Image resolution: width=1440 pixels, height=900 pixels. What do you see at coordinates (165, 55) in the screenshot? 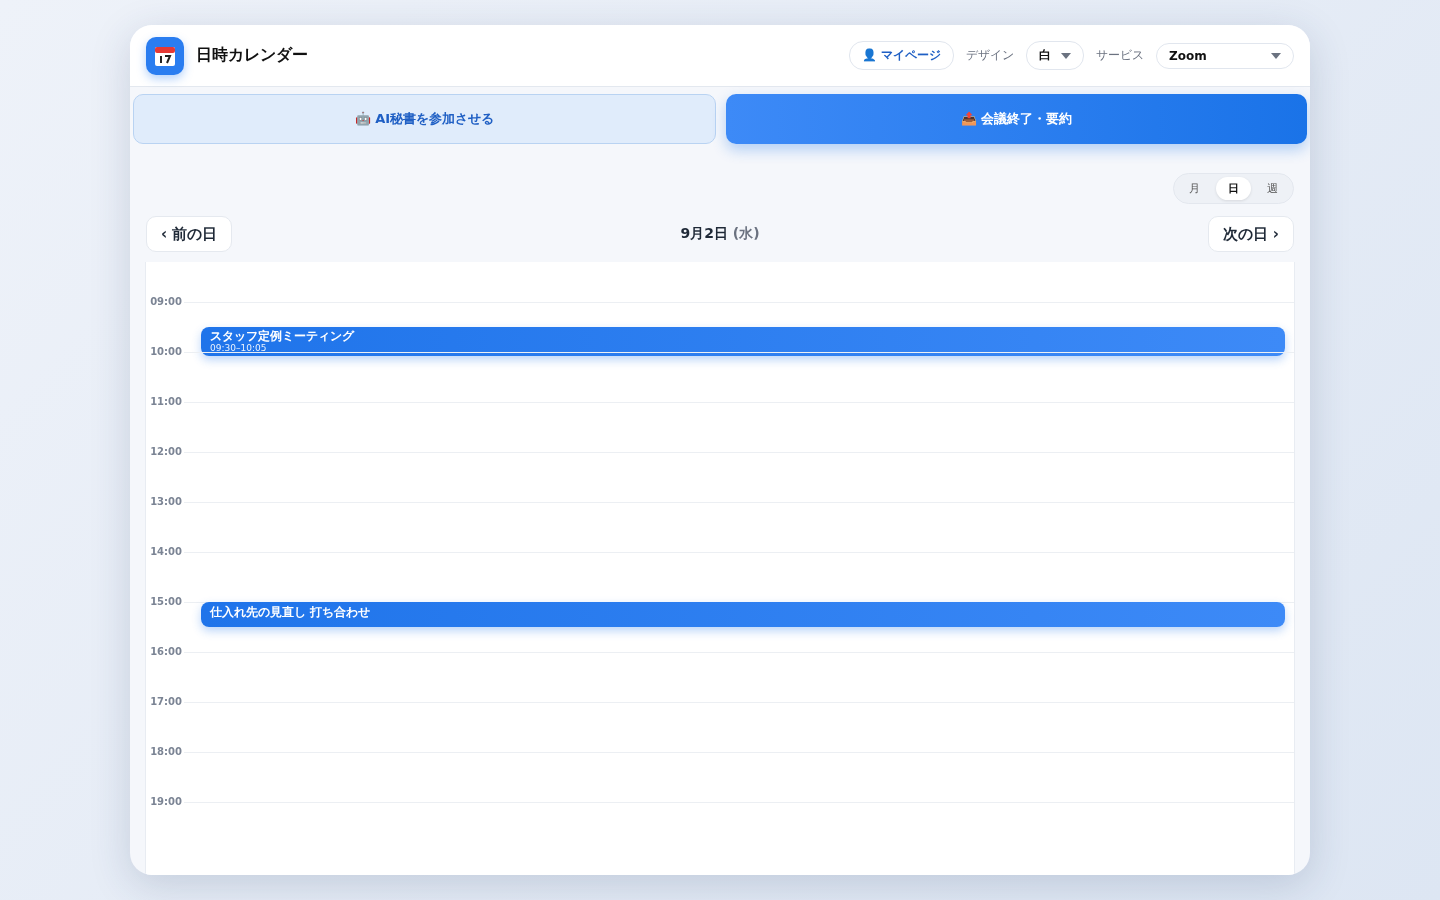
I see `calendar-icon` at bounding box center [165, 55].